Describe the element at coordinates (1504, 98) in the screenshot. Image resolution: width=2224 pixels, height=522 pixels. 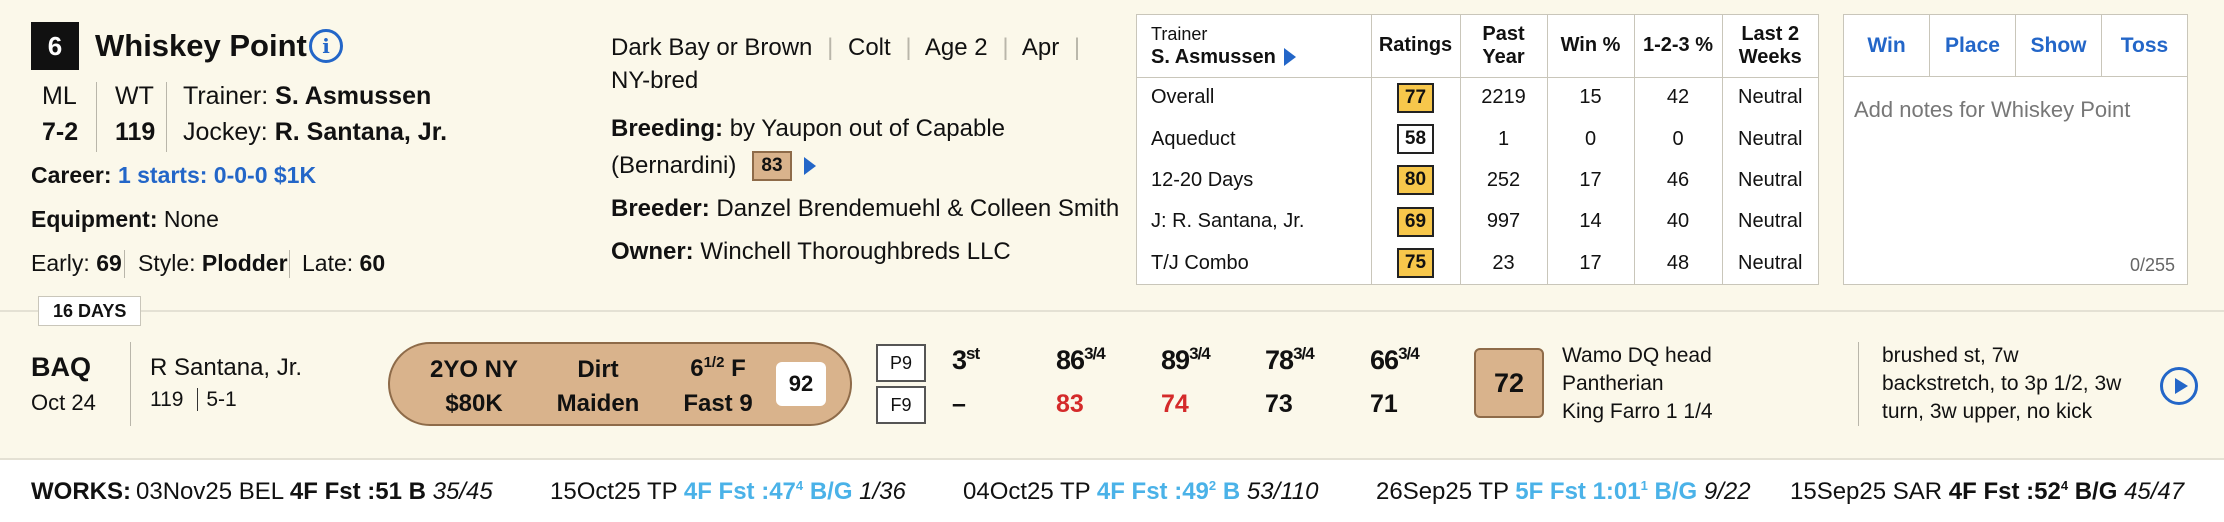
I see `past-year-cell: 2219` at that location.